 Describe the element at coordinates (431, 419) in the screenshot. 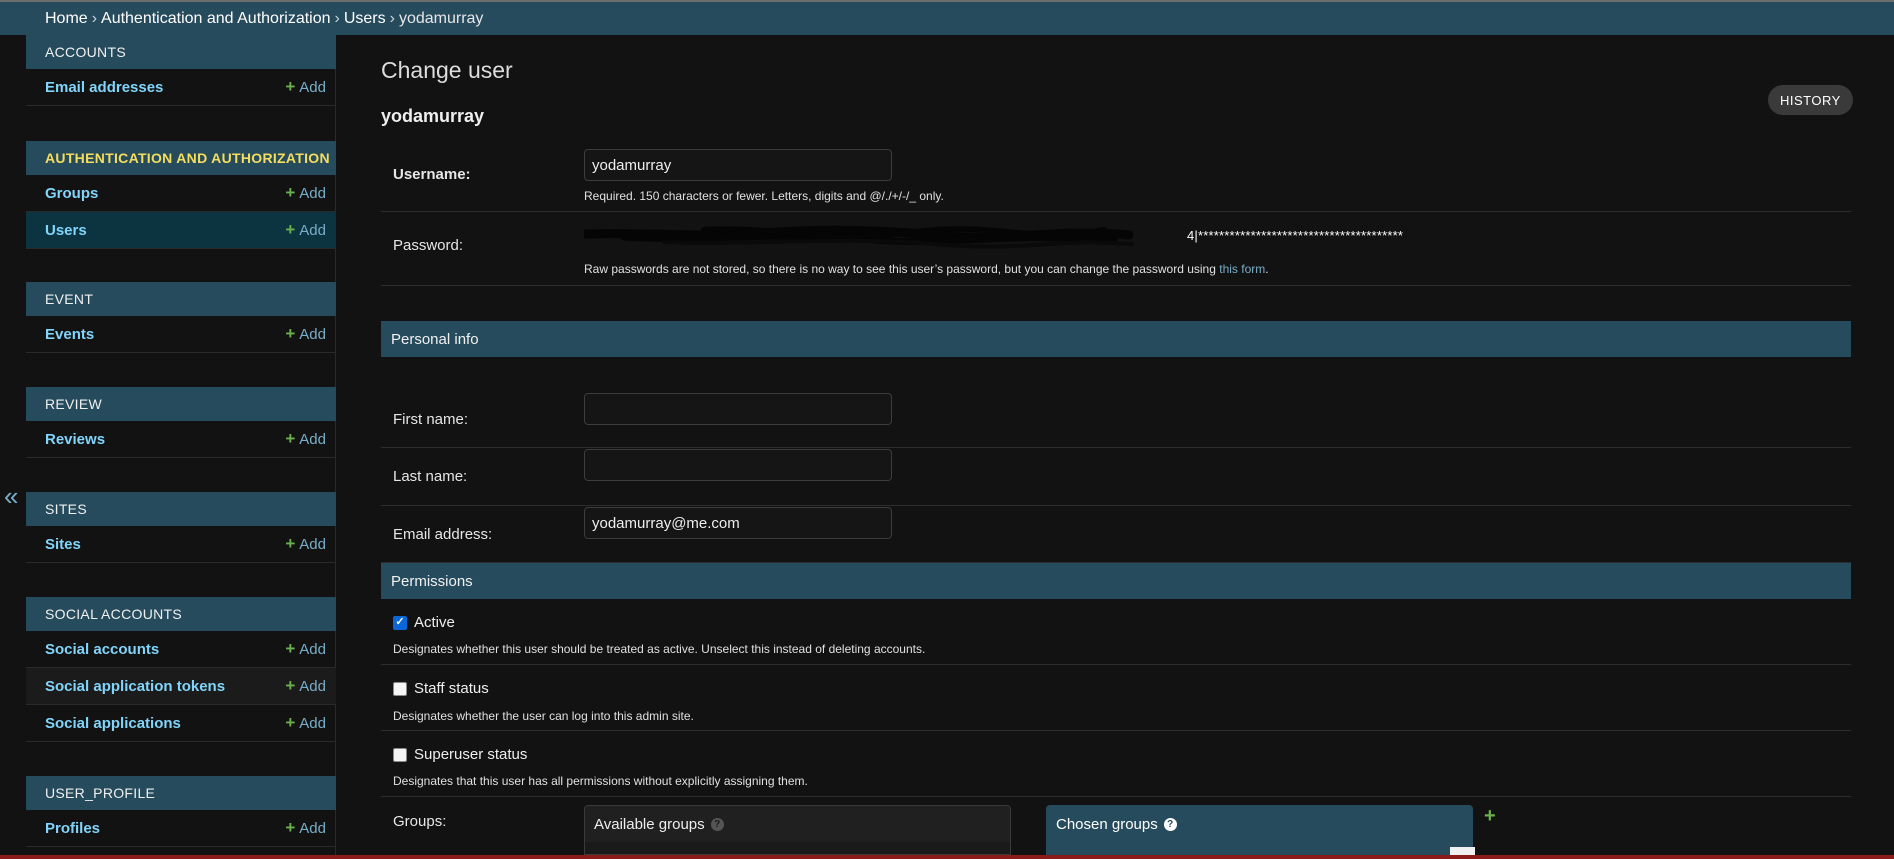

I see `first-name-label: First name:` at that location.